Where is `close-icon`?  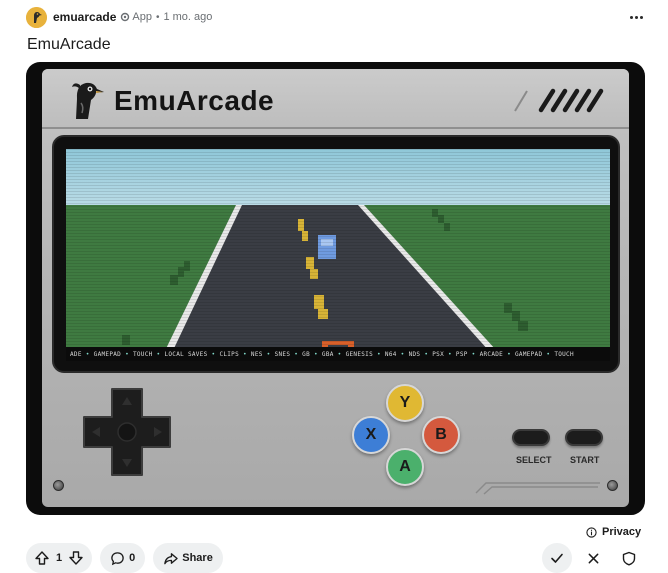
close-icon is located at coordinates (593, 558).